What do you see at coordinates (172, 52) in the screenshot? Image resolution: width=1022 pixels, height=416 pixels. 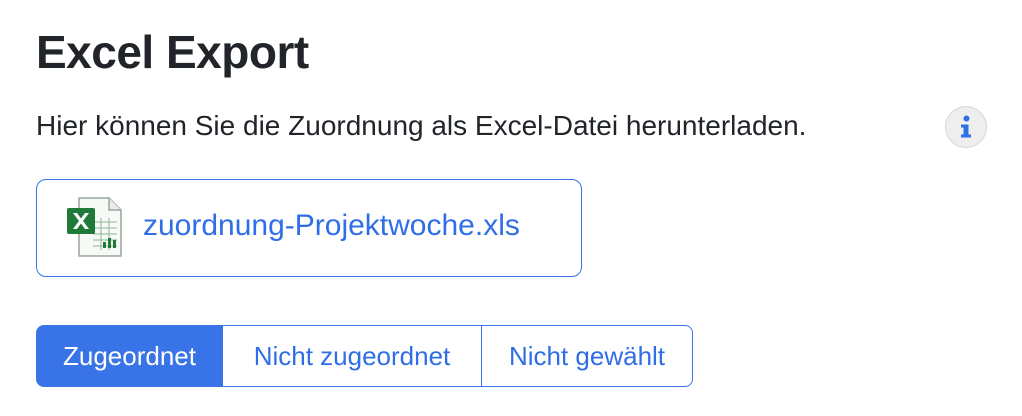 I see `page-title: Excel Export` at bounding box center [172, 52].